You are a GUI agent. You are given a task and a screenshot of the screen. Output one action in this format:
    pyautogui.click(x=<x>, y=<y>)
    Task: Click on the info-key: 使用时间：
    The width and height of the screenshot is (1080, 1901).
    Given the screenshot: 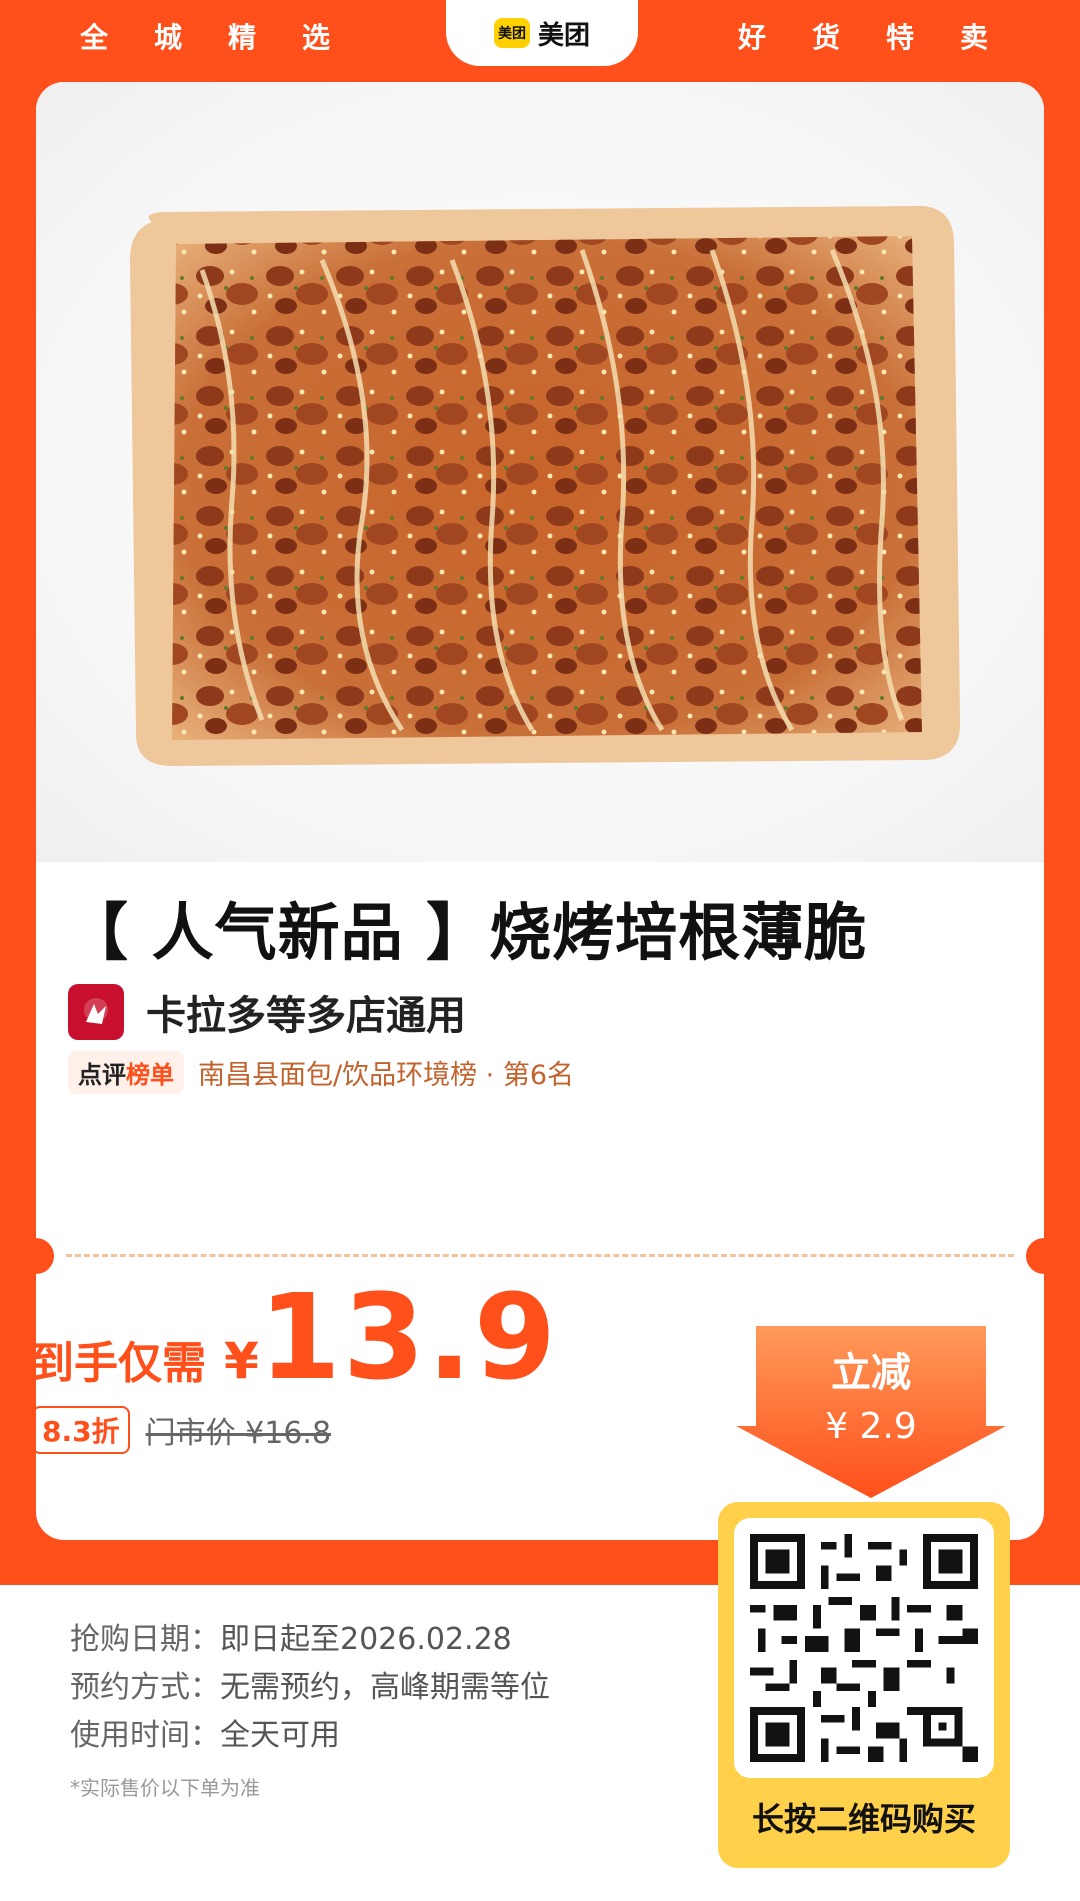 What is the action you would take?
    pyautogui.click(x=145, y=1735)
    